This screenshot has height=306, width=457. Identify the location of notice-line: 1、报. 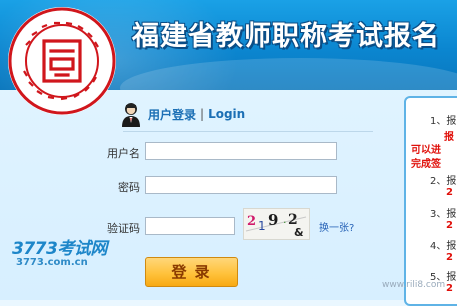
(443, 121).